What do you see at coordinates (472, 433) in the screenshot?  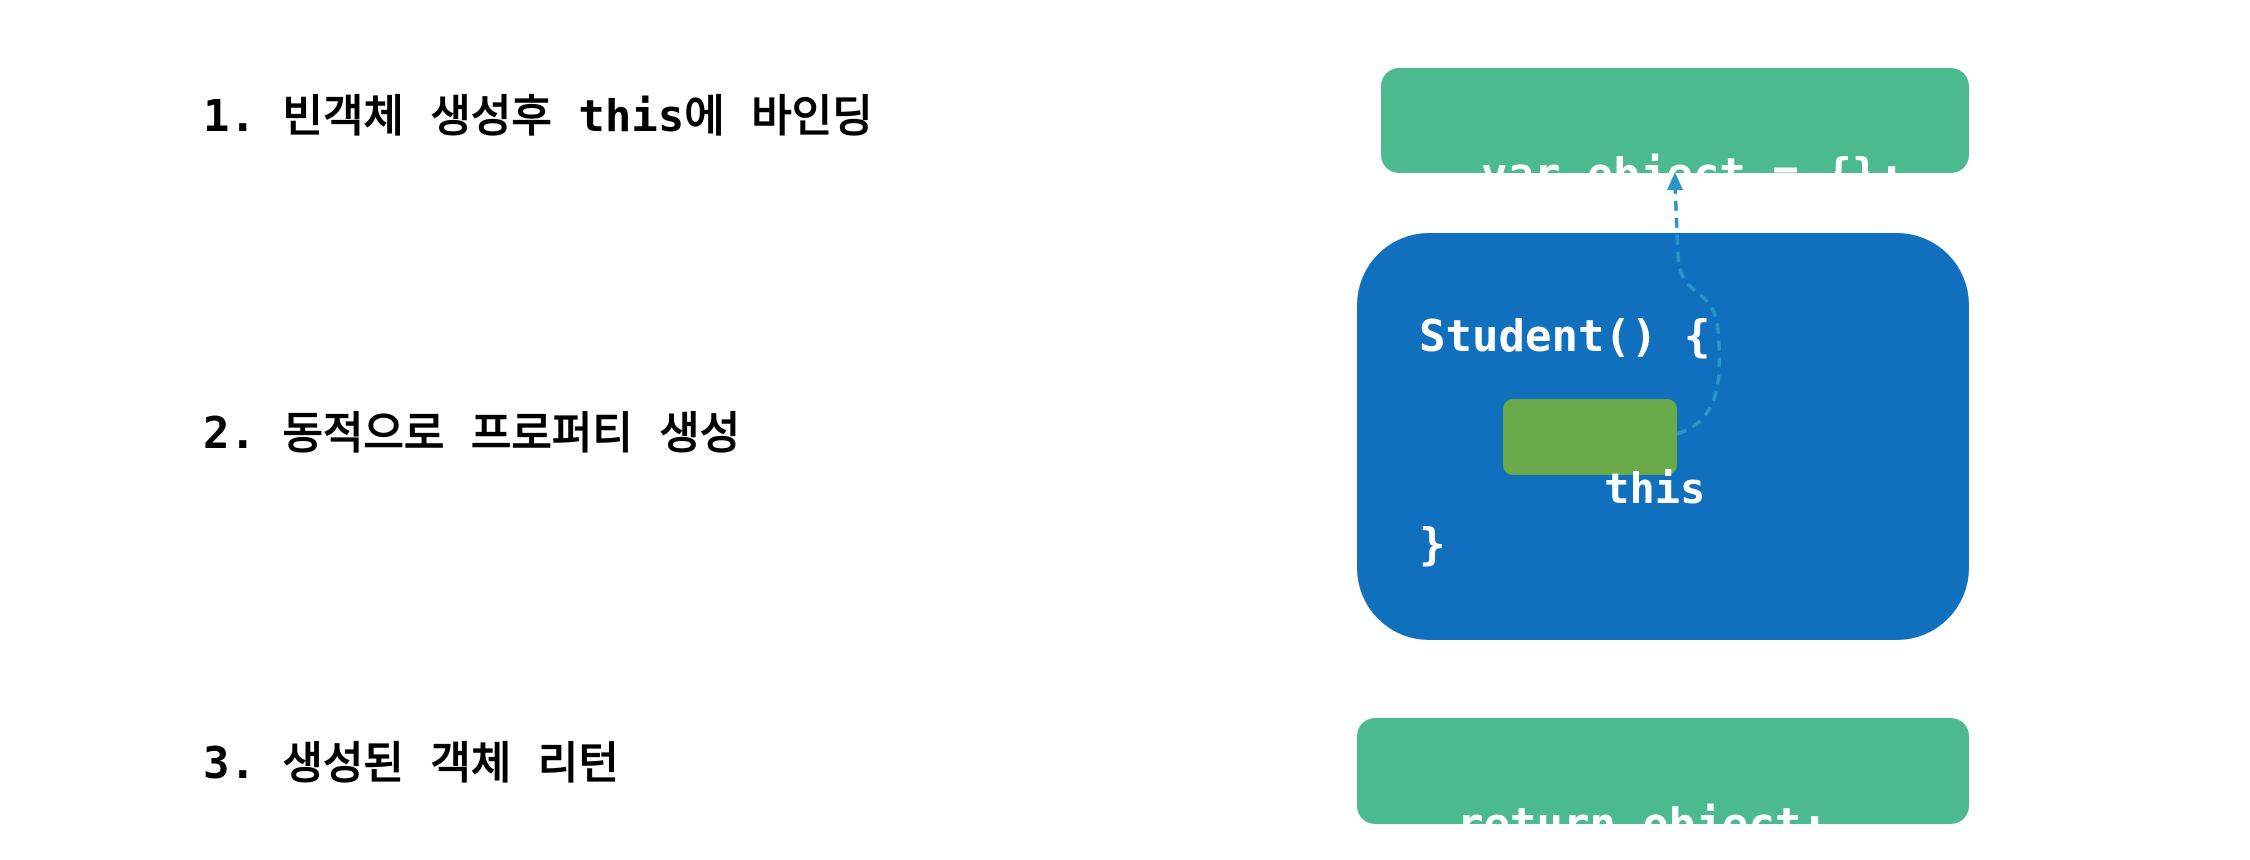 I see `step-2-label: 2. 동적으로 프로퍼티 생성` at bounding box center [472, 433].